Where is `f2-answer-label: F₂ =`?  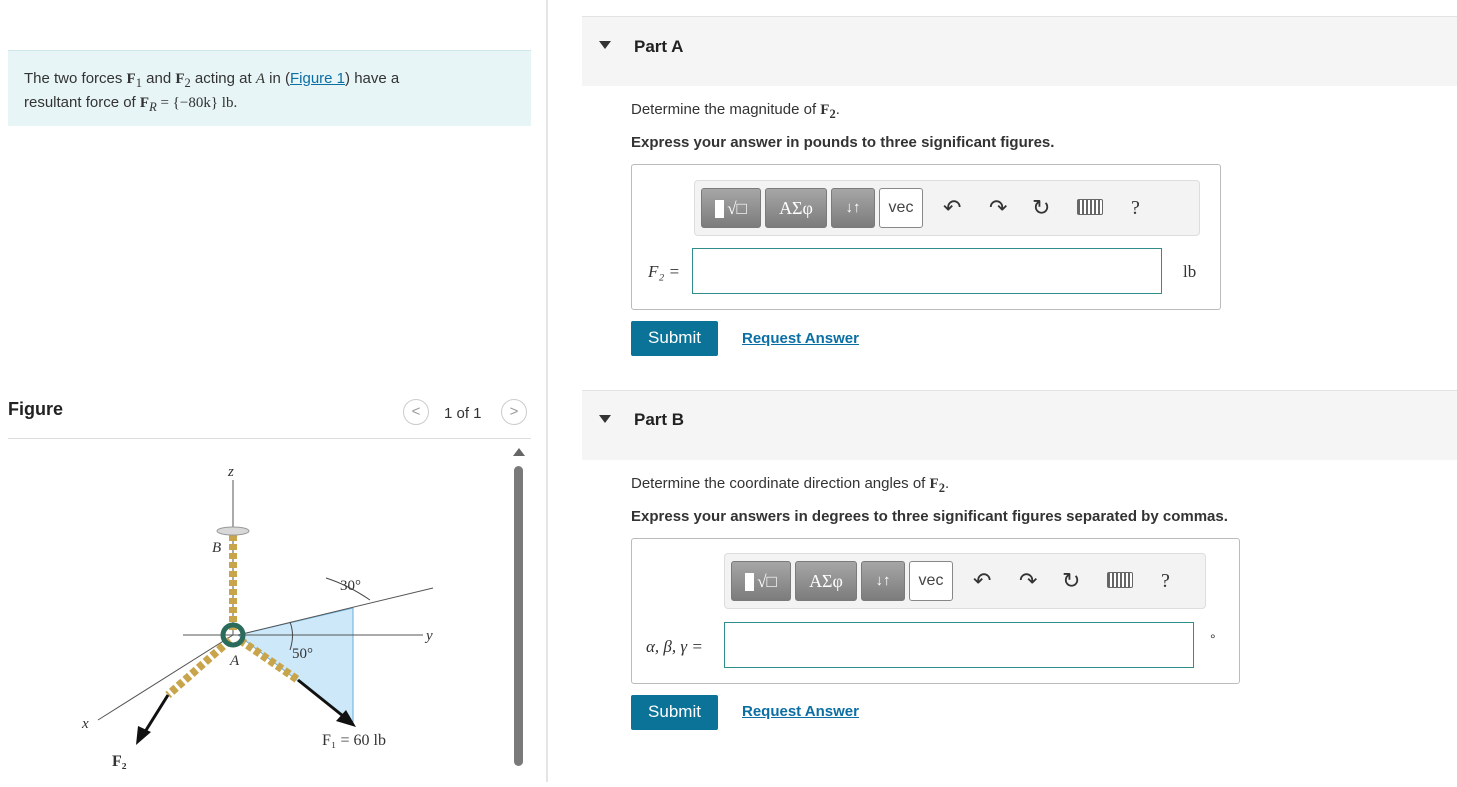 f2-answer-label: F₂ = is located at coordinates (664, 271).